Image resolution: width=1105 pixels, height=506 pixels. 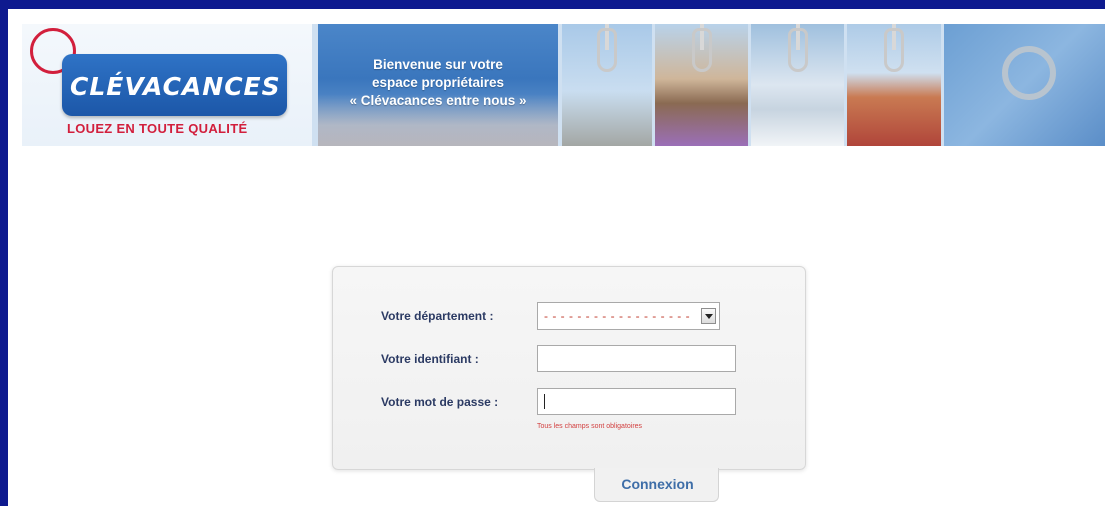 I want to click on connexion-tab: Connexion, so click(x=656, y=485).